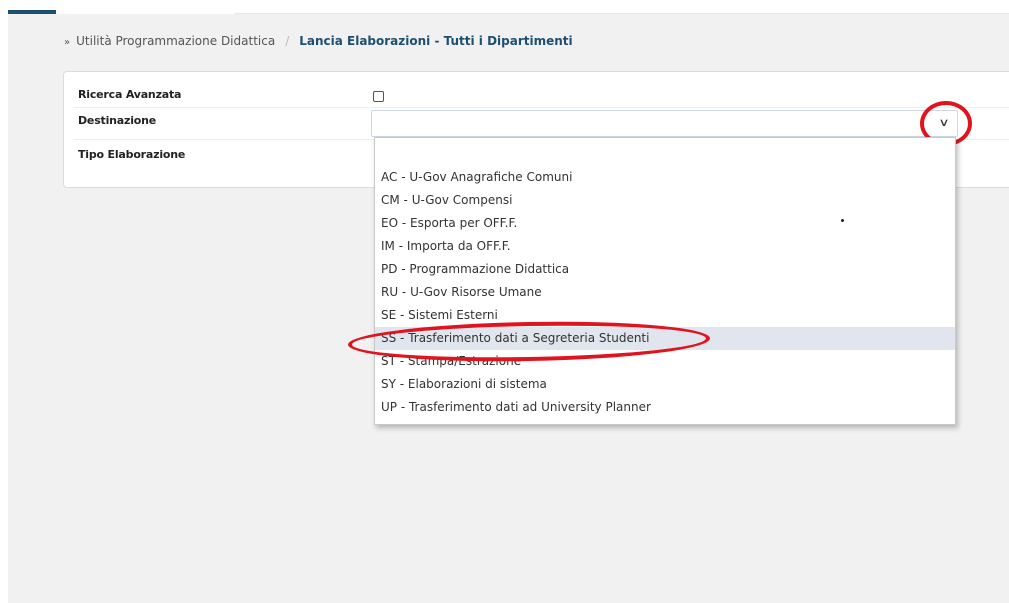 This screenshot has width=1009, height=603. I want to click on processing-type-label: Tipo Elaborazione, so click(132, 154).